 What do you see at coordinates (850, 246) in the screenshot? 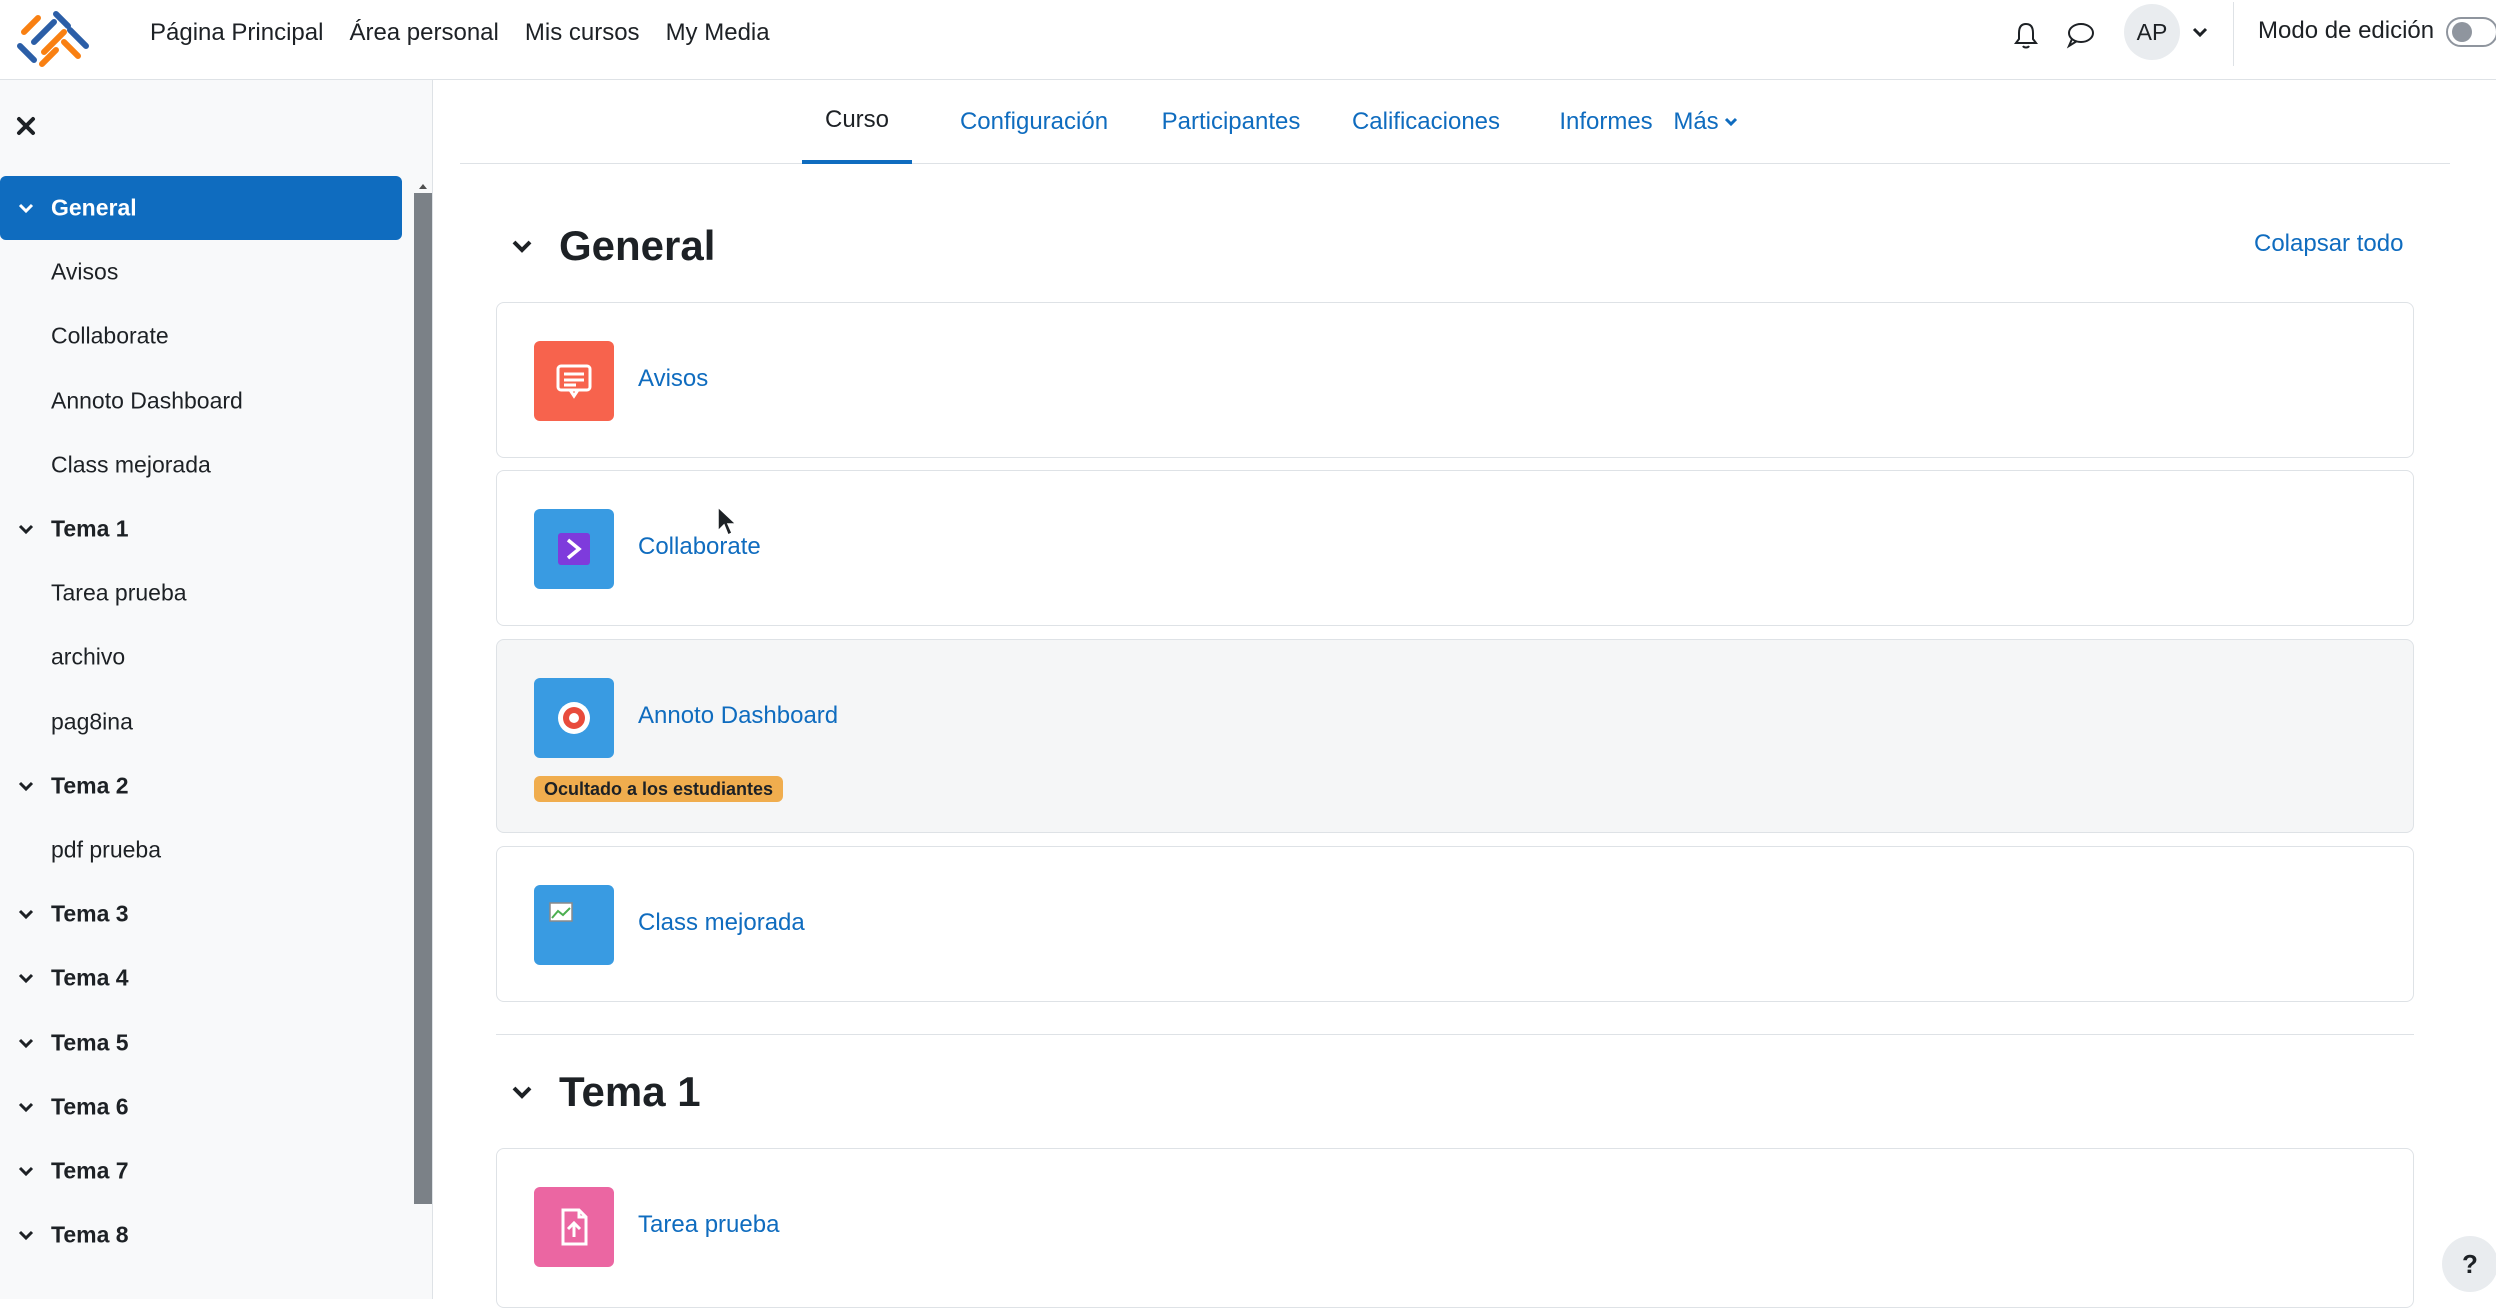
I see `section-header-general: General` at bounding box center [850, 246].